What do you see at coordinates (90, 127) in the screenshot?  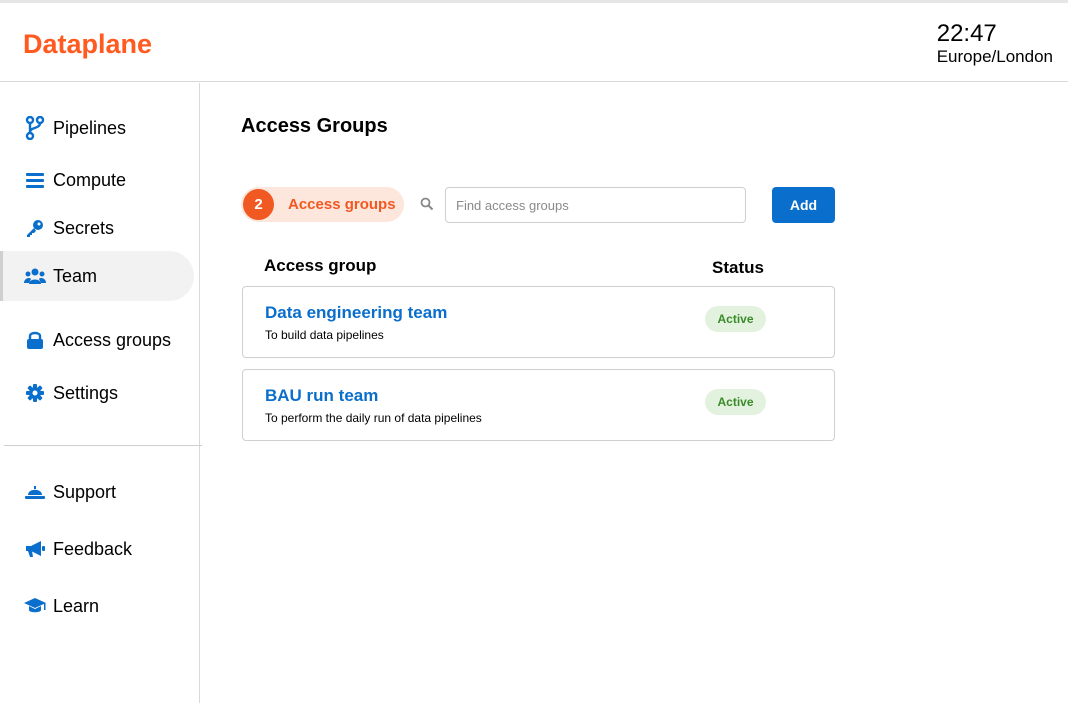 I see `sidebar-item-label: Pipelines` at bounding box center [90, 127].